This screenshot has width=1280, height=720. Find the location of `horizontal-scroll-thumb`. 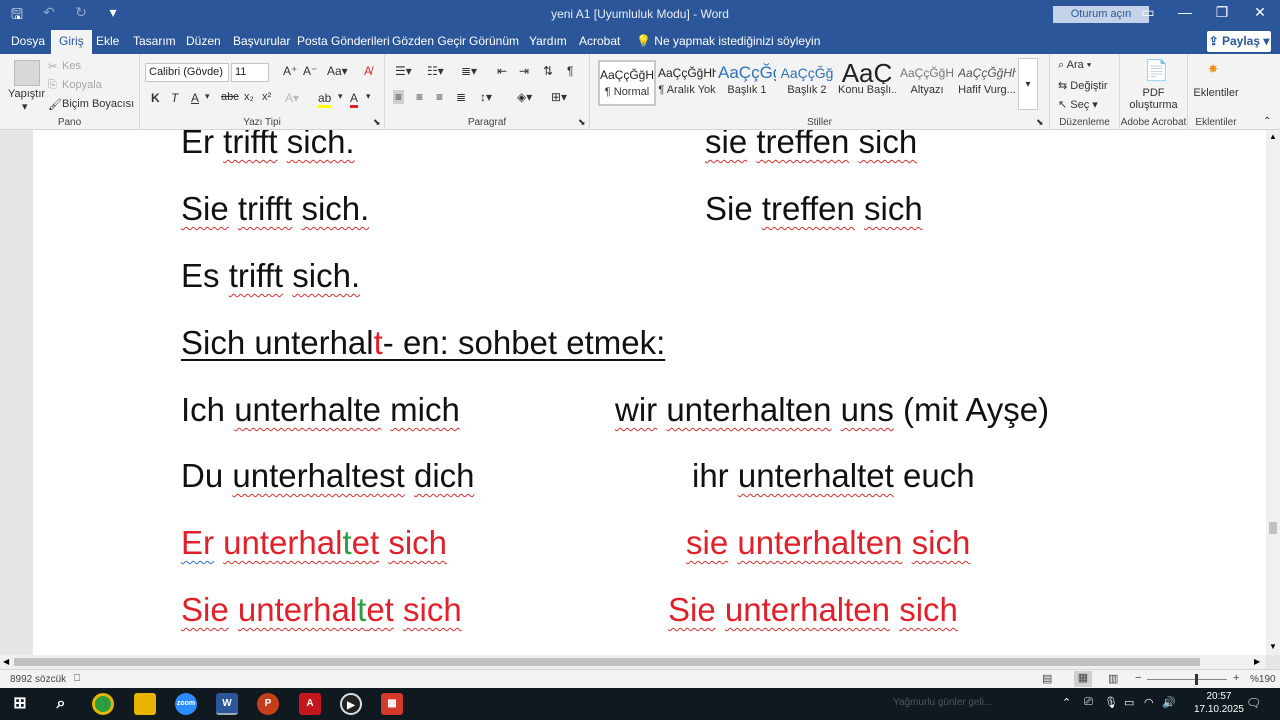

horizontal-scroll-thumb is located at coordinates (607, 662).